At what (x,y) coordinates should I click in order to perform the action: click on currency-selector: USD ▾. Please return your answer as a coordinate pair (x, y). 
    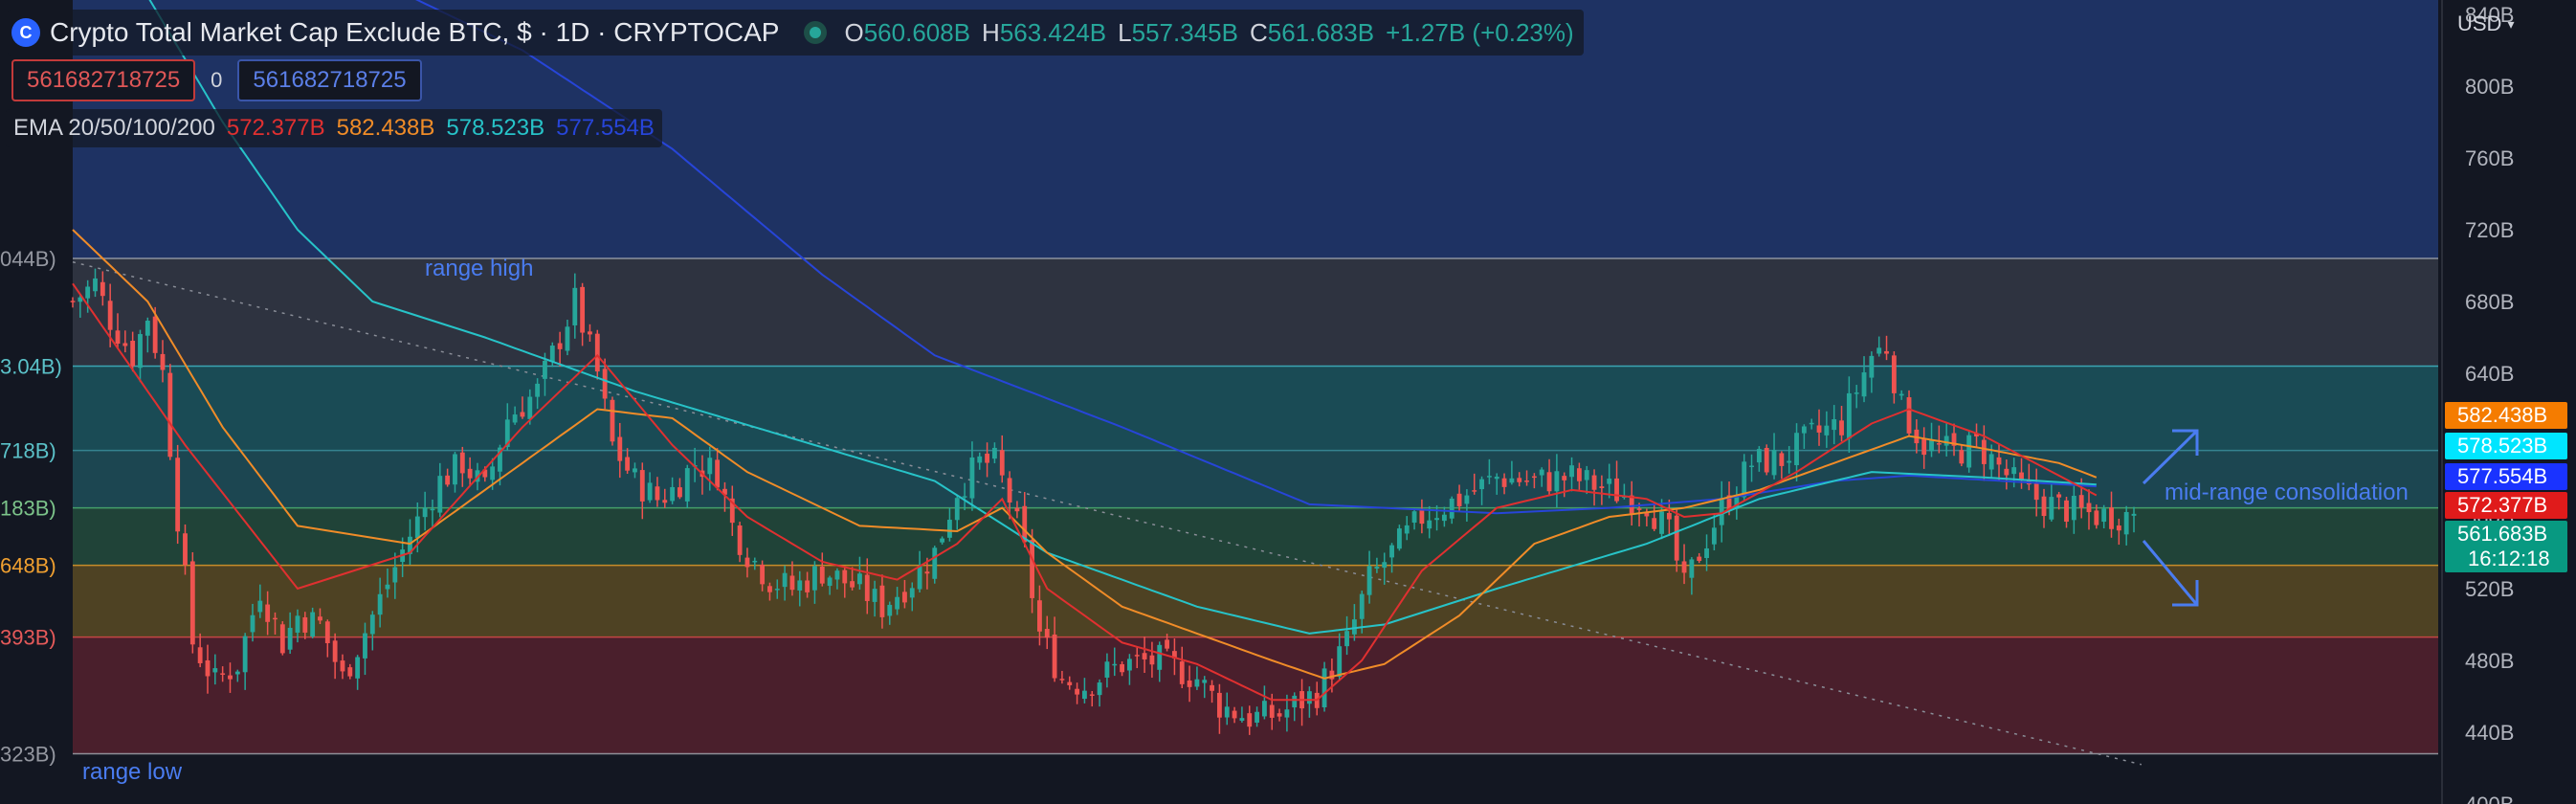
    Looking at the image, I should click on (2485, 23).